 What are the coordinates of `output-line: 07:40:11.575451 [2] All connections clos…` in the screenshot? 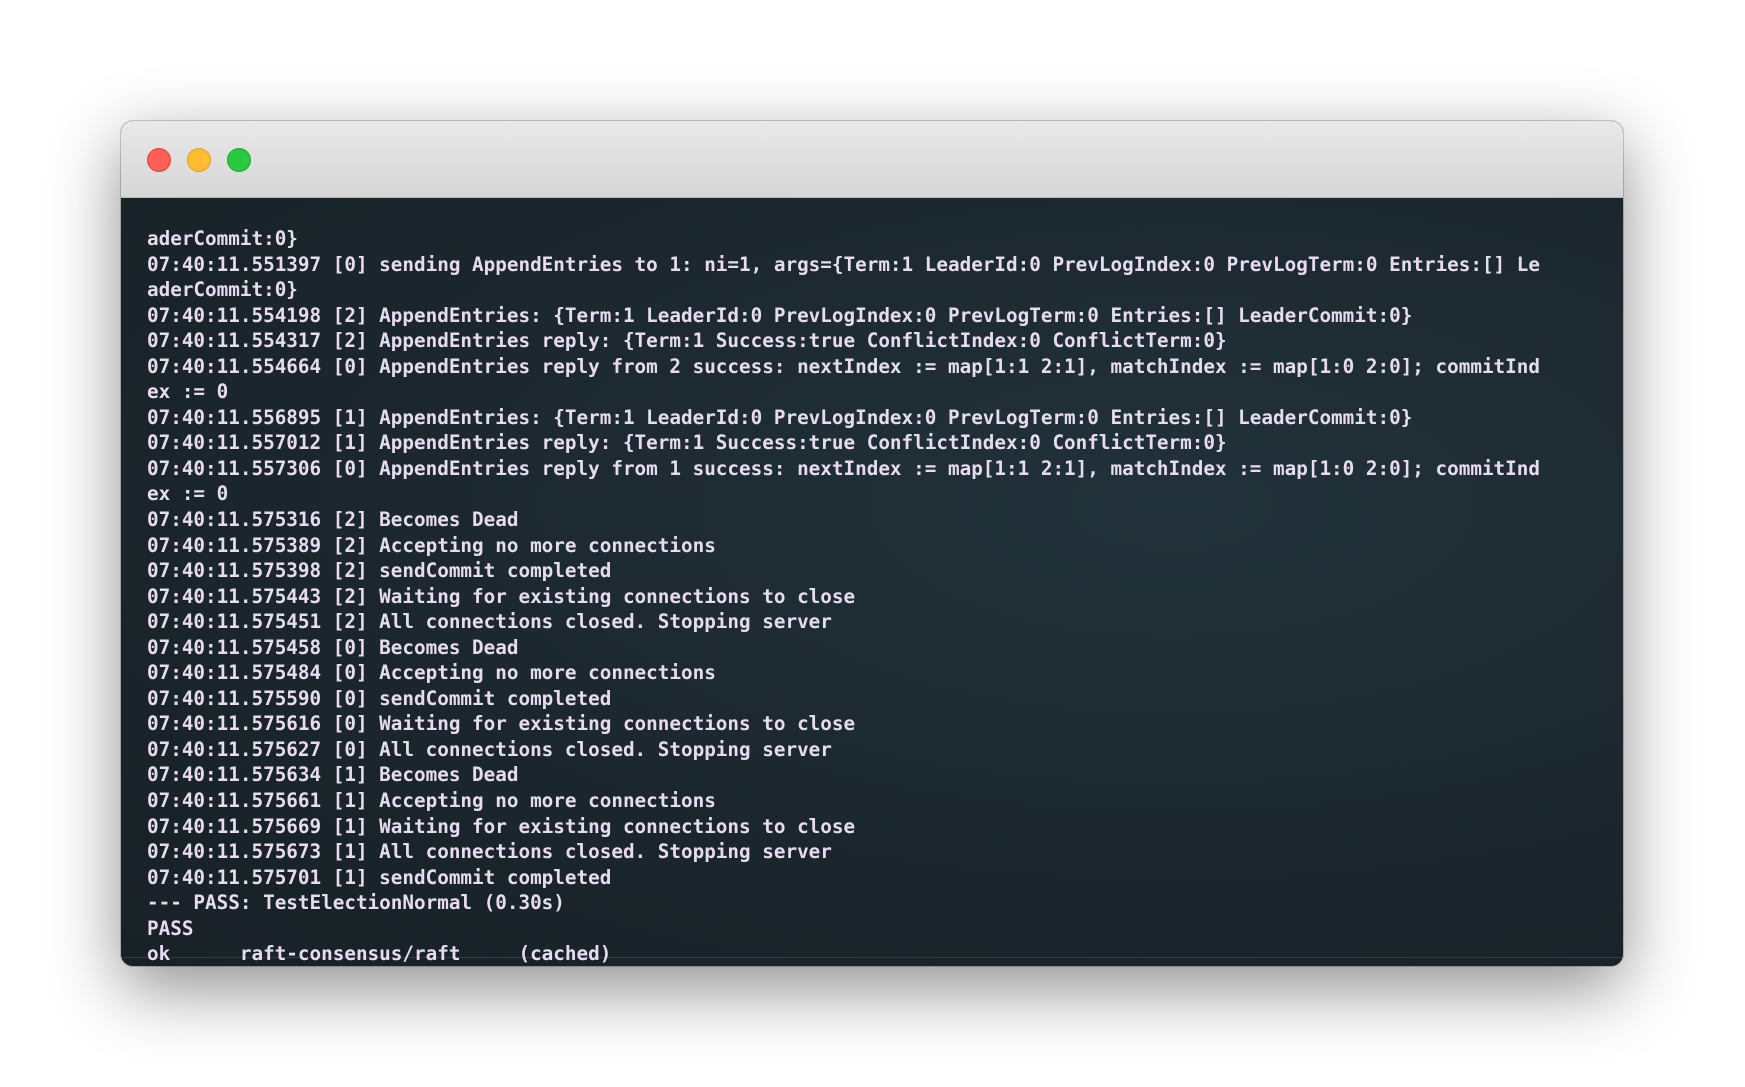 It's located at (489, 622).